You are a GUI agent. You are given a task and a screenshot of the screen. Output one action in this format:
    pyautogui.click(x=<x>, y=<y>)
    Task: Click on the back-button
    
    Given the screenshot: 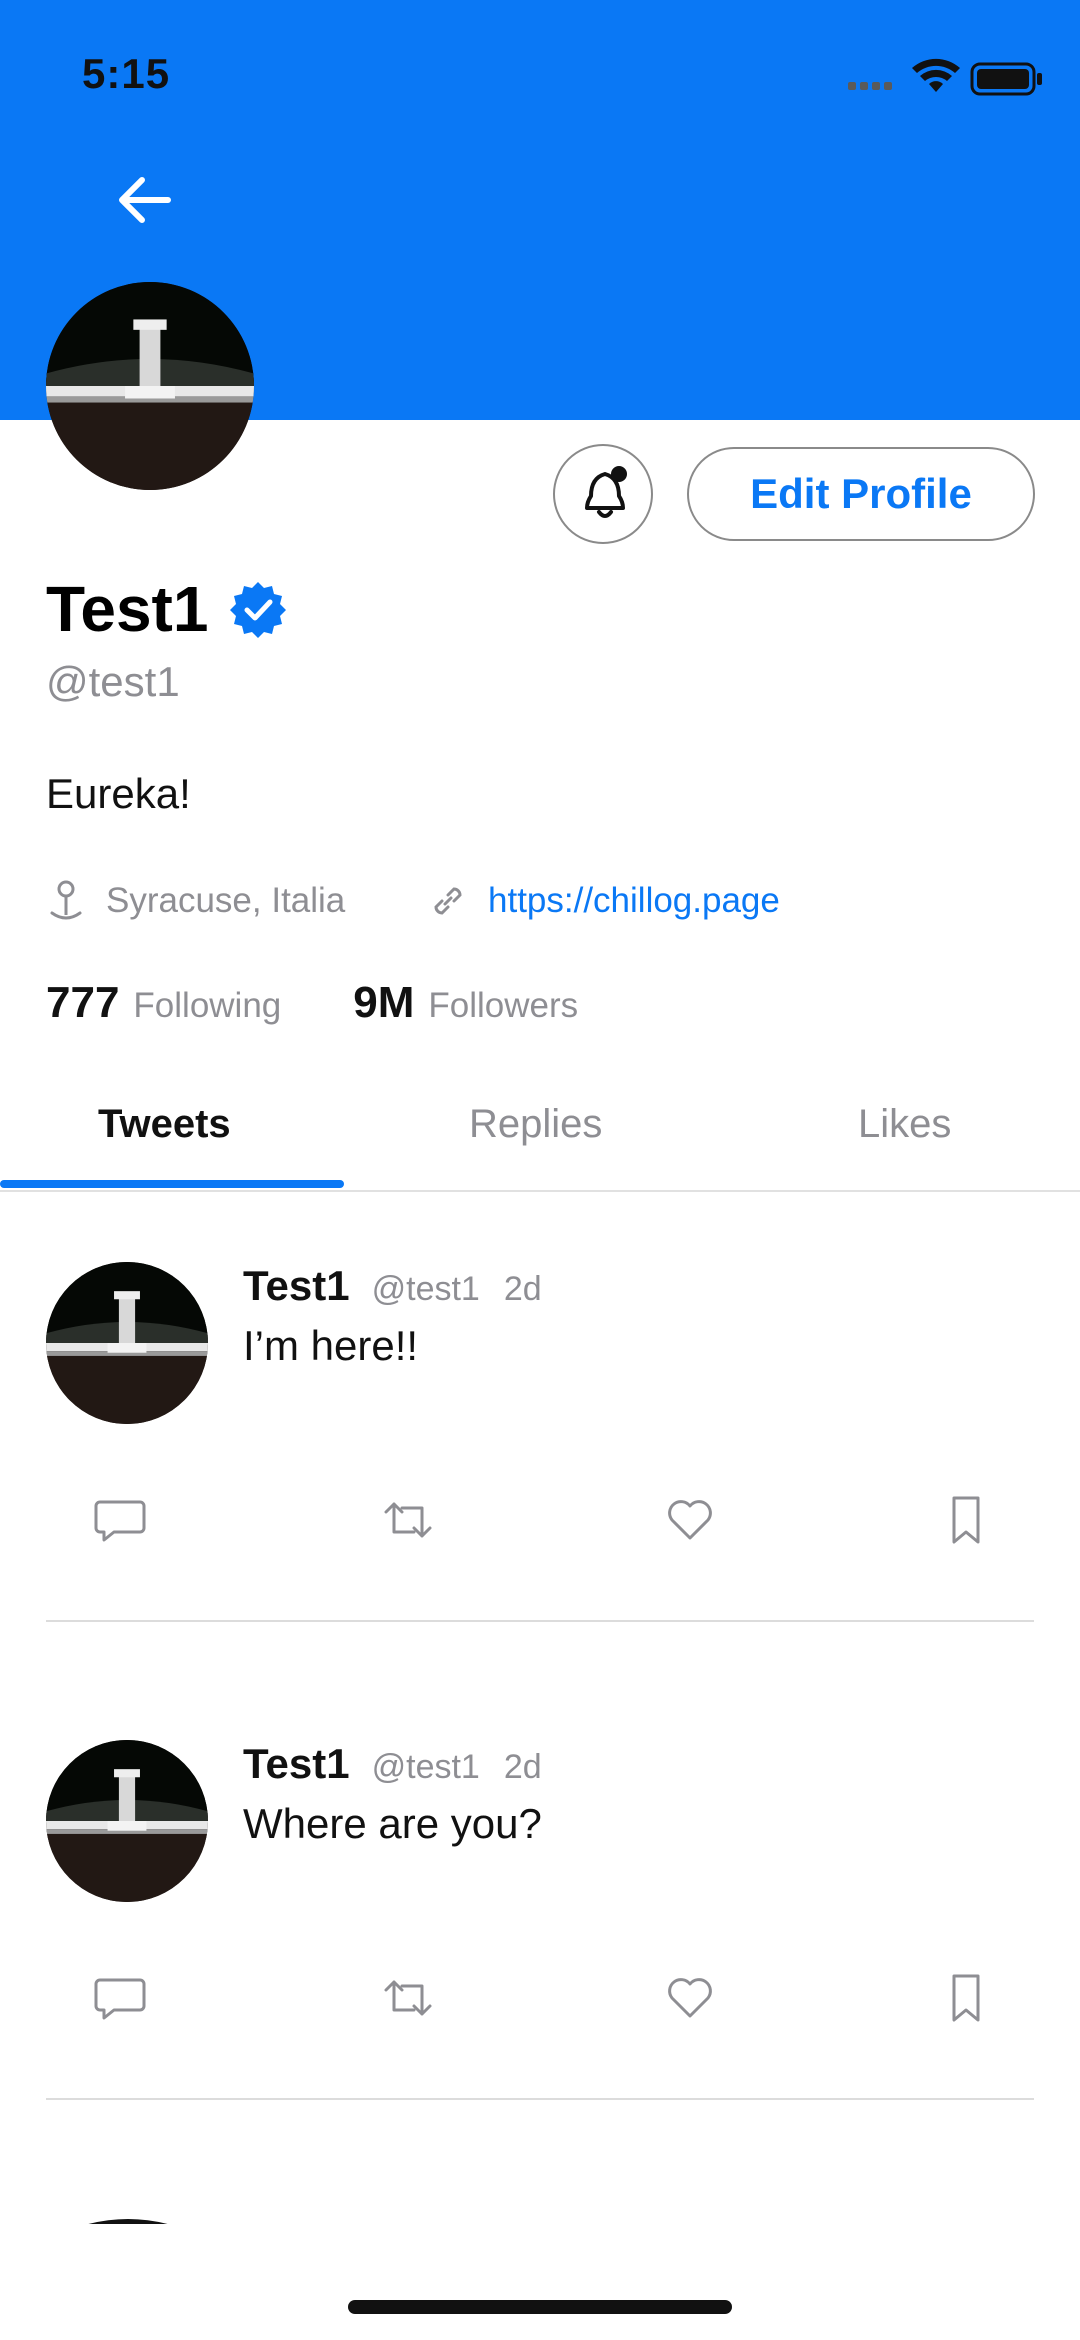 What is the action you would take?
    pyautogui.click(x=151, y=200)
    